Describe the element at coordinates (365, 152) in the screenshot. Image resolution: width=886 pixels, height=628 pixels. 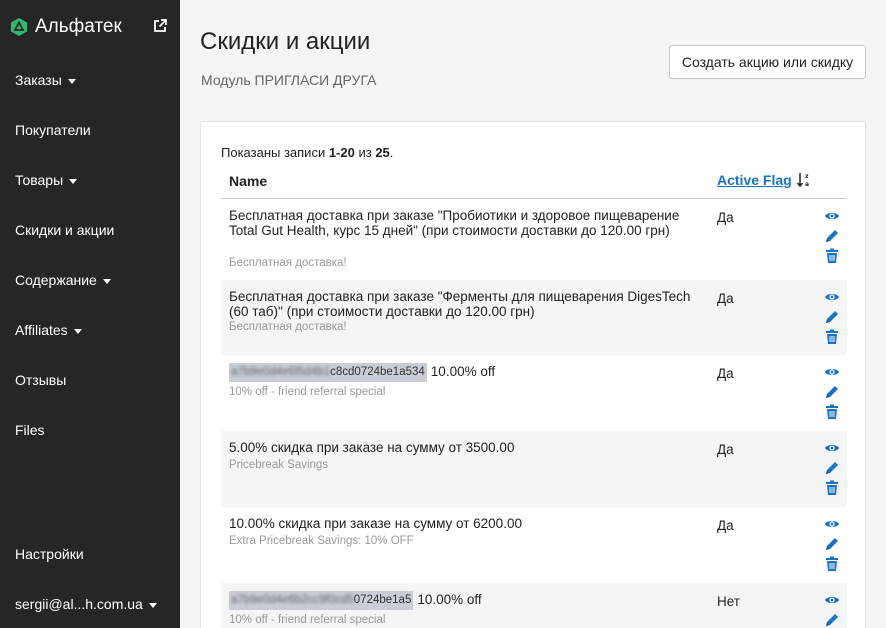
I see `summary-mid: из` at that location.